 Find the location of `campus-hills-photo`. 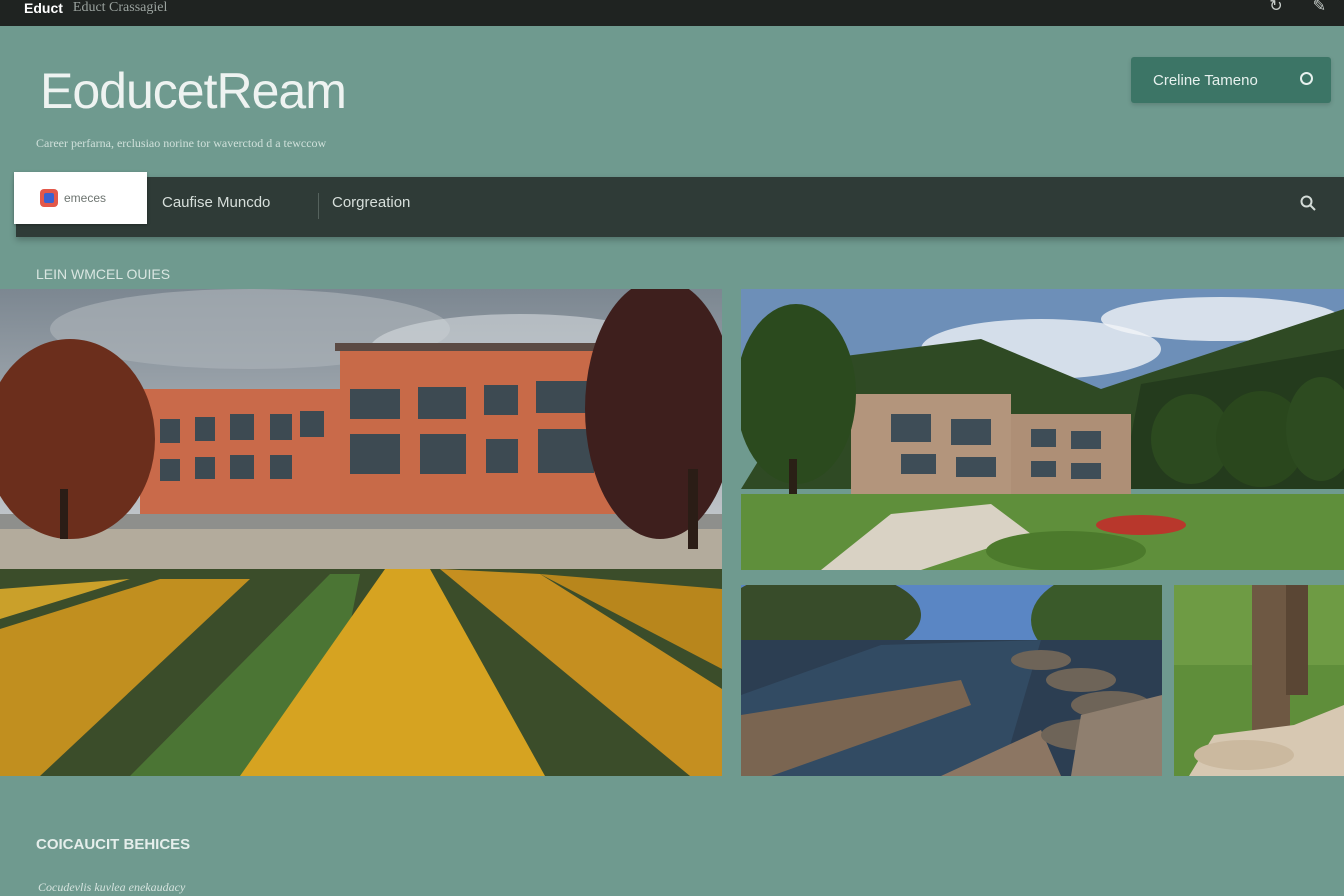

campus-hills-photo is located at coordinates (1042, 429).